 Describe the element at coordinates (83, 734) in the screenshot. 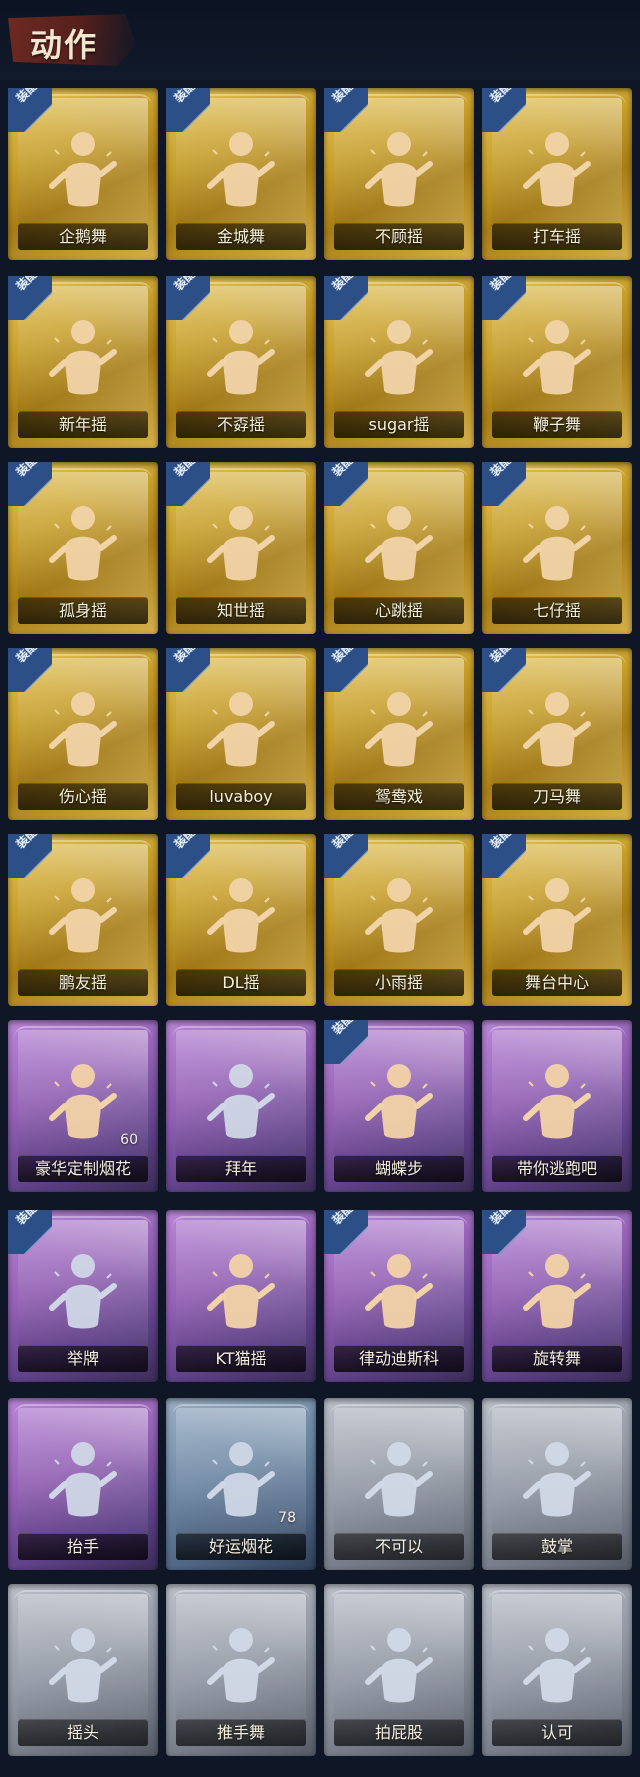

I see `emote-card: 装配 伤心摇` at that location.